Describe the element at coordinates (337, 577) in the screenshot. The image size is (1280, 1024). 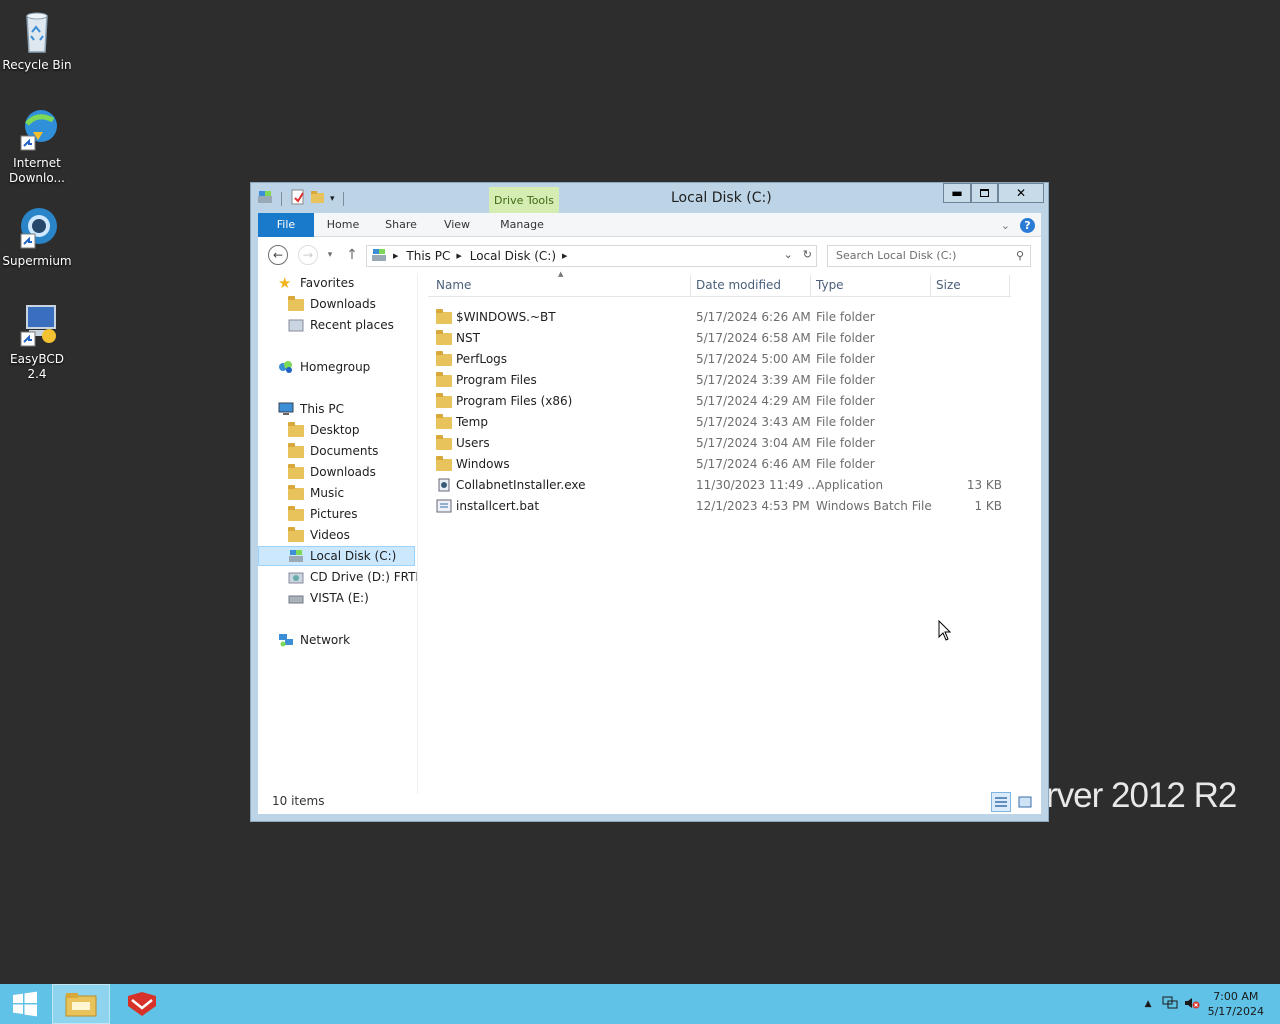
I see `nav-item-cd-drive: CD Drive (D:) FRTMB` at that location.